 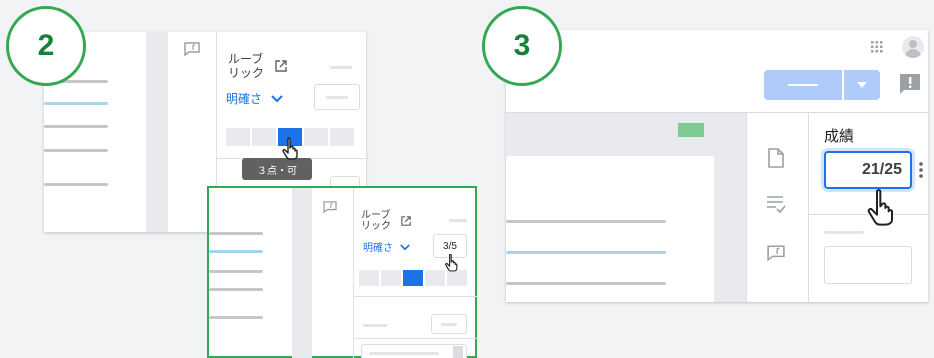 What do you see at coordinates (839, 136) in the screenshot?
I see `grade-label: 成績` at bounding box center [839, 136].